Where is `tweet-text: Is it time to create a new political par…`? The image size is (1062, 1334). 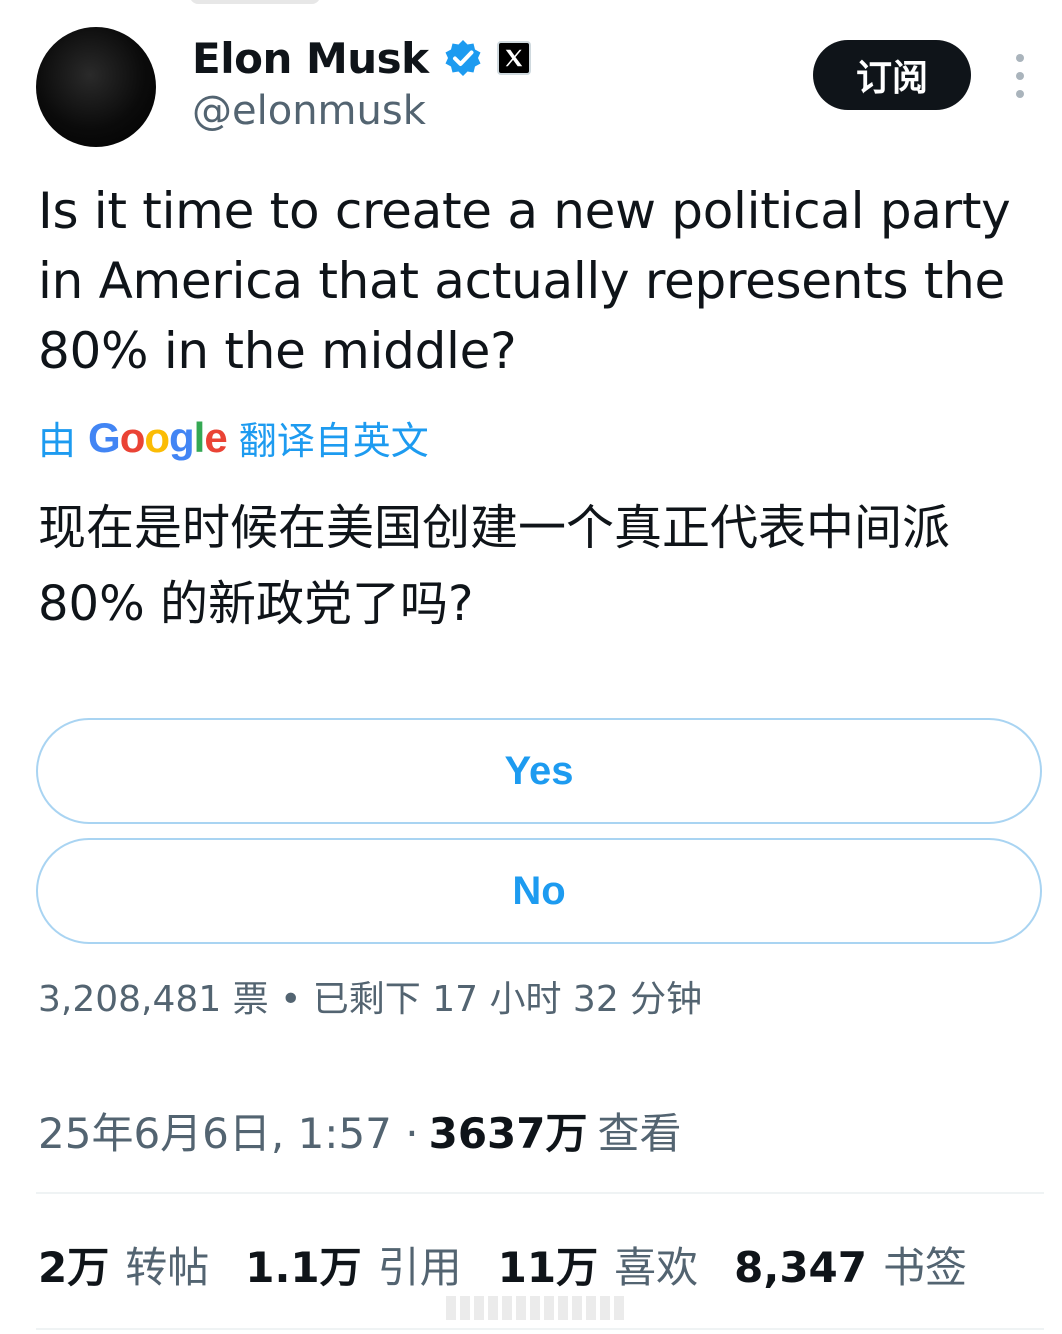
tweet-text: Is it time to create a new political par… is located at coordinates (524, 281).